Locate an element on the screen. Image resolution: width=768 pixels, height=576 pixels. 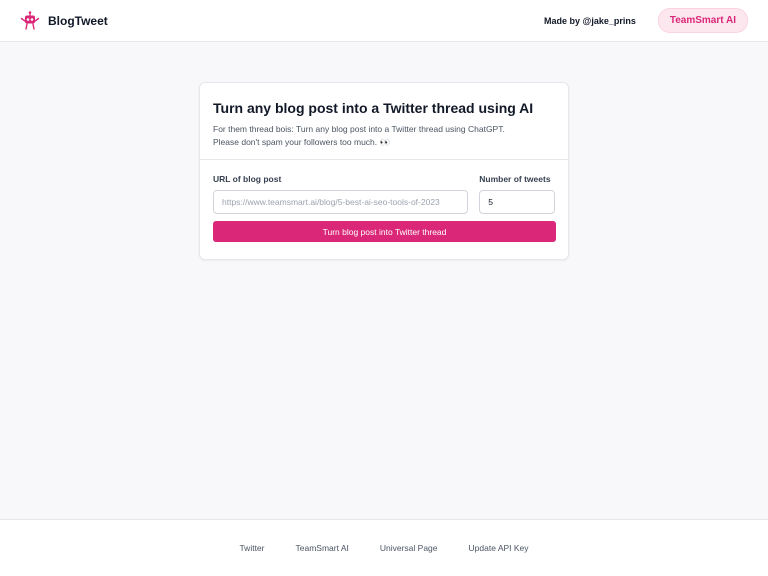
logo: BlogTweet is located at coordinates (64, 20).